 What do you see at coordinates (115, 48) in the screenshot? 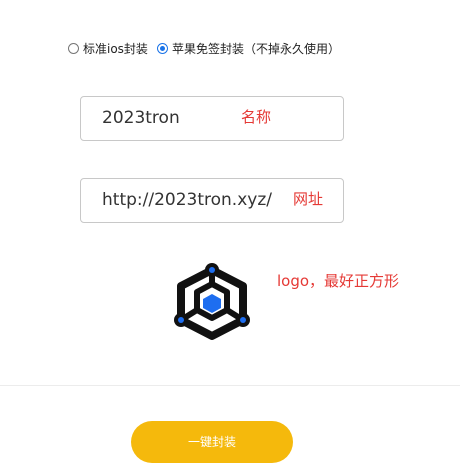
I see `radio-standard-ios-label: 标准ios封装` at bounding box center [115, 48].